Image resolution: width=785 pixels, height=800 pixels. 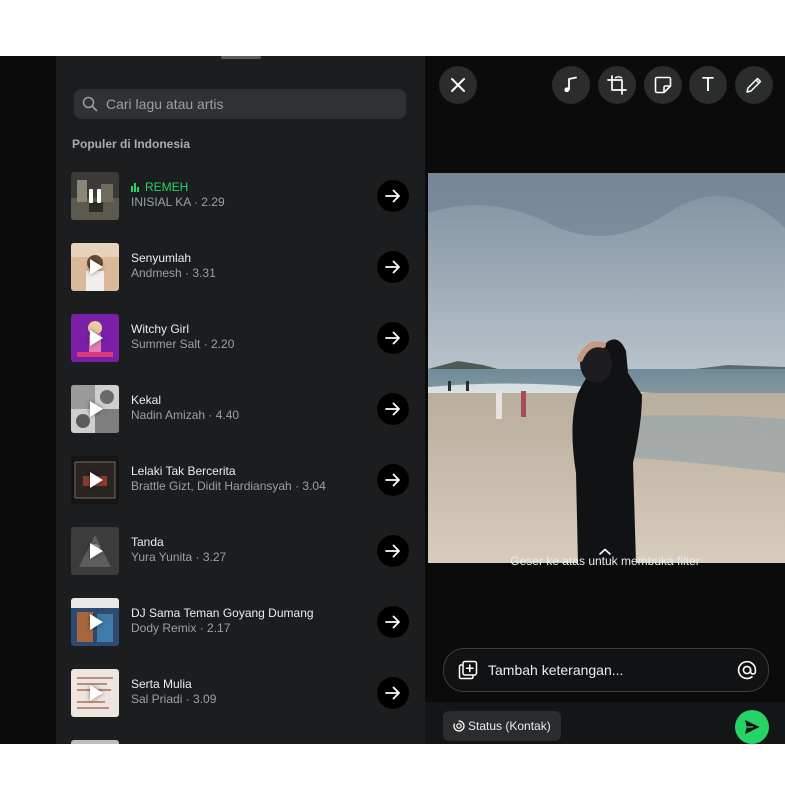 I want to click on swipe-up-hint: Geser ke atas untuk membuka filter, so click(x=605, y=557).